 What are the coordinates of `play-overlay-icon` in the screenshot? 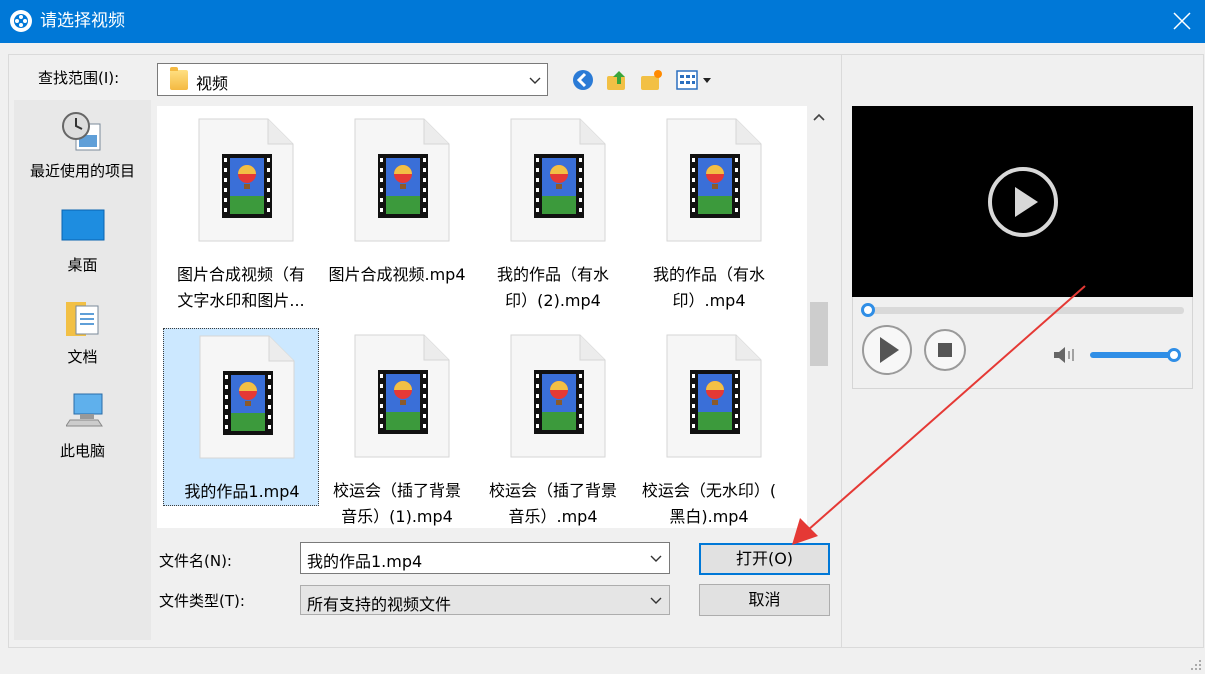 It's located at (1023, 202).